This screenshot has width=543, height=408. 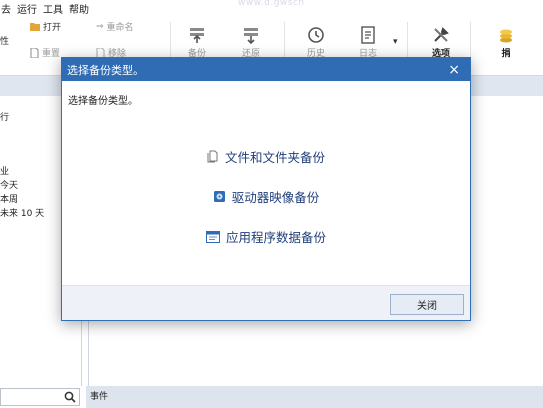 I want to click on rename-icon: ⇒, so click(x=100, y=26).